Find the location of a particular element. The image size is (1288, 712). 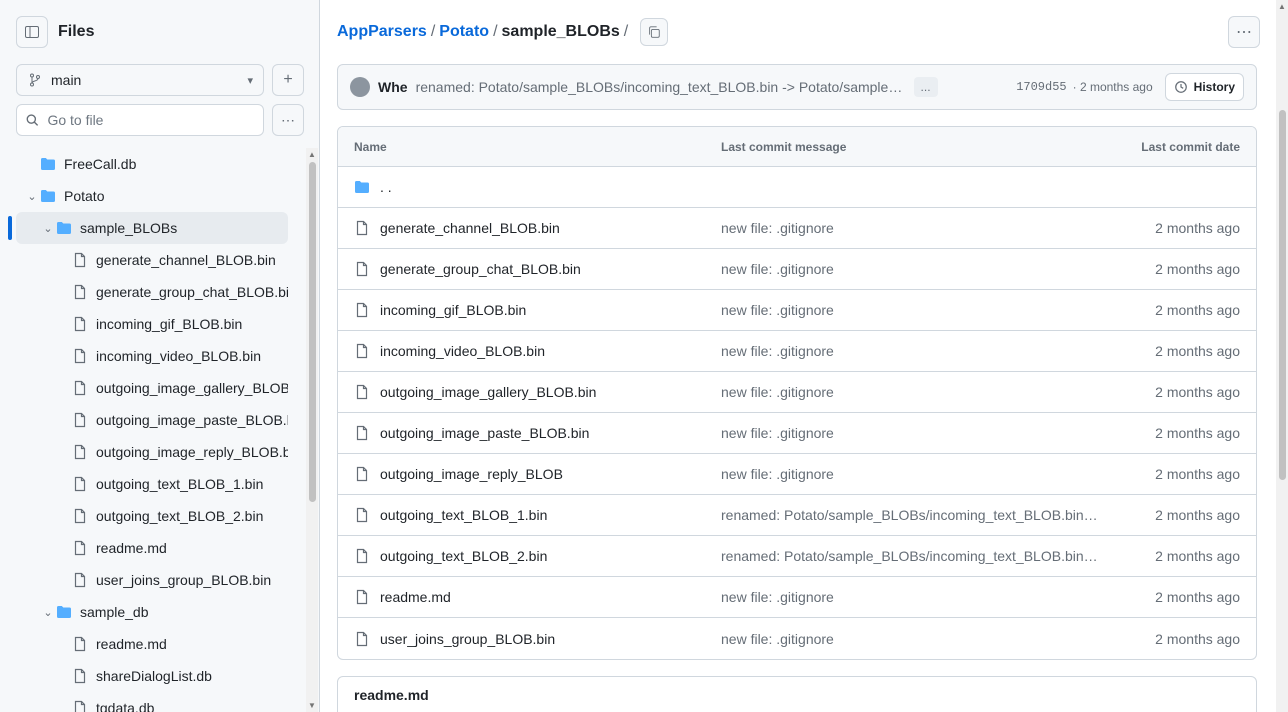

tree-item-tgdata-db: tgdata.db is located at coordinates (152, 702).